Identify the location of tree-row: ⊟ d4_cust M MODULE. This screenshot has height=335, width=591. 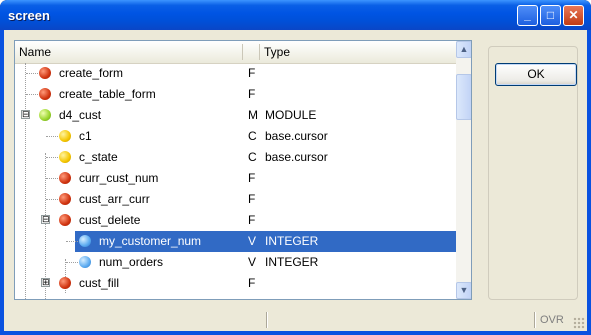
(235, 115).